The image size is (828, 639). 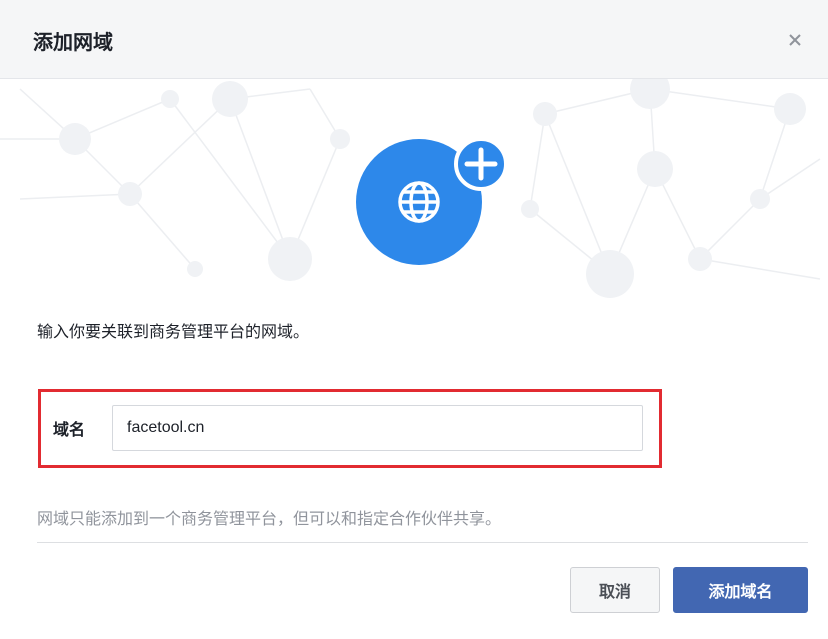 What do you see at coordinates (481, 164) in the screenshot?
I see `plus-icon` at bounding box center [481, 164].